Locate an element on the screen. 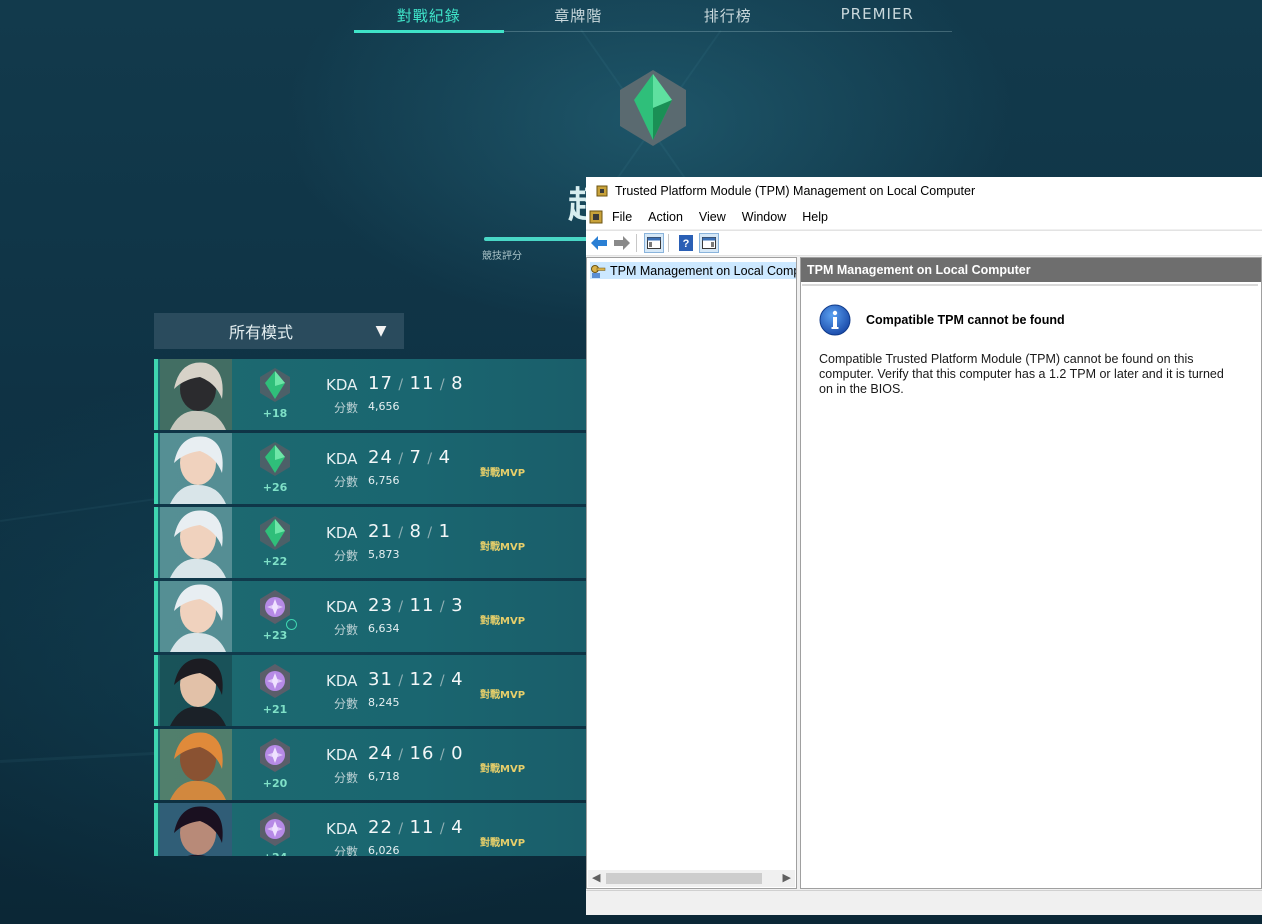  rr-change: +23 is located at coordinates (275, 635).